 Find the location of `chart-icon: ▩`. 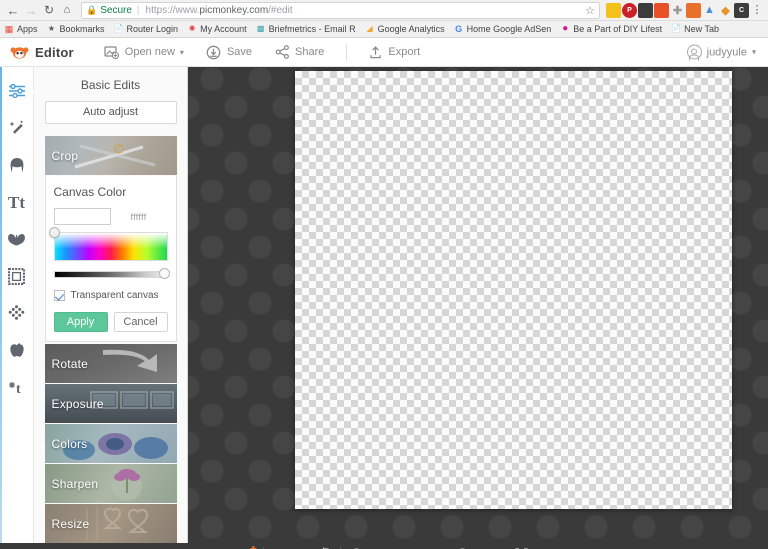

chart-icon: ▩ is located at coordinates (260, 28).